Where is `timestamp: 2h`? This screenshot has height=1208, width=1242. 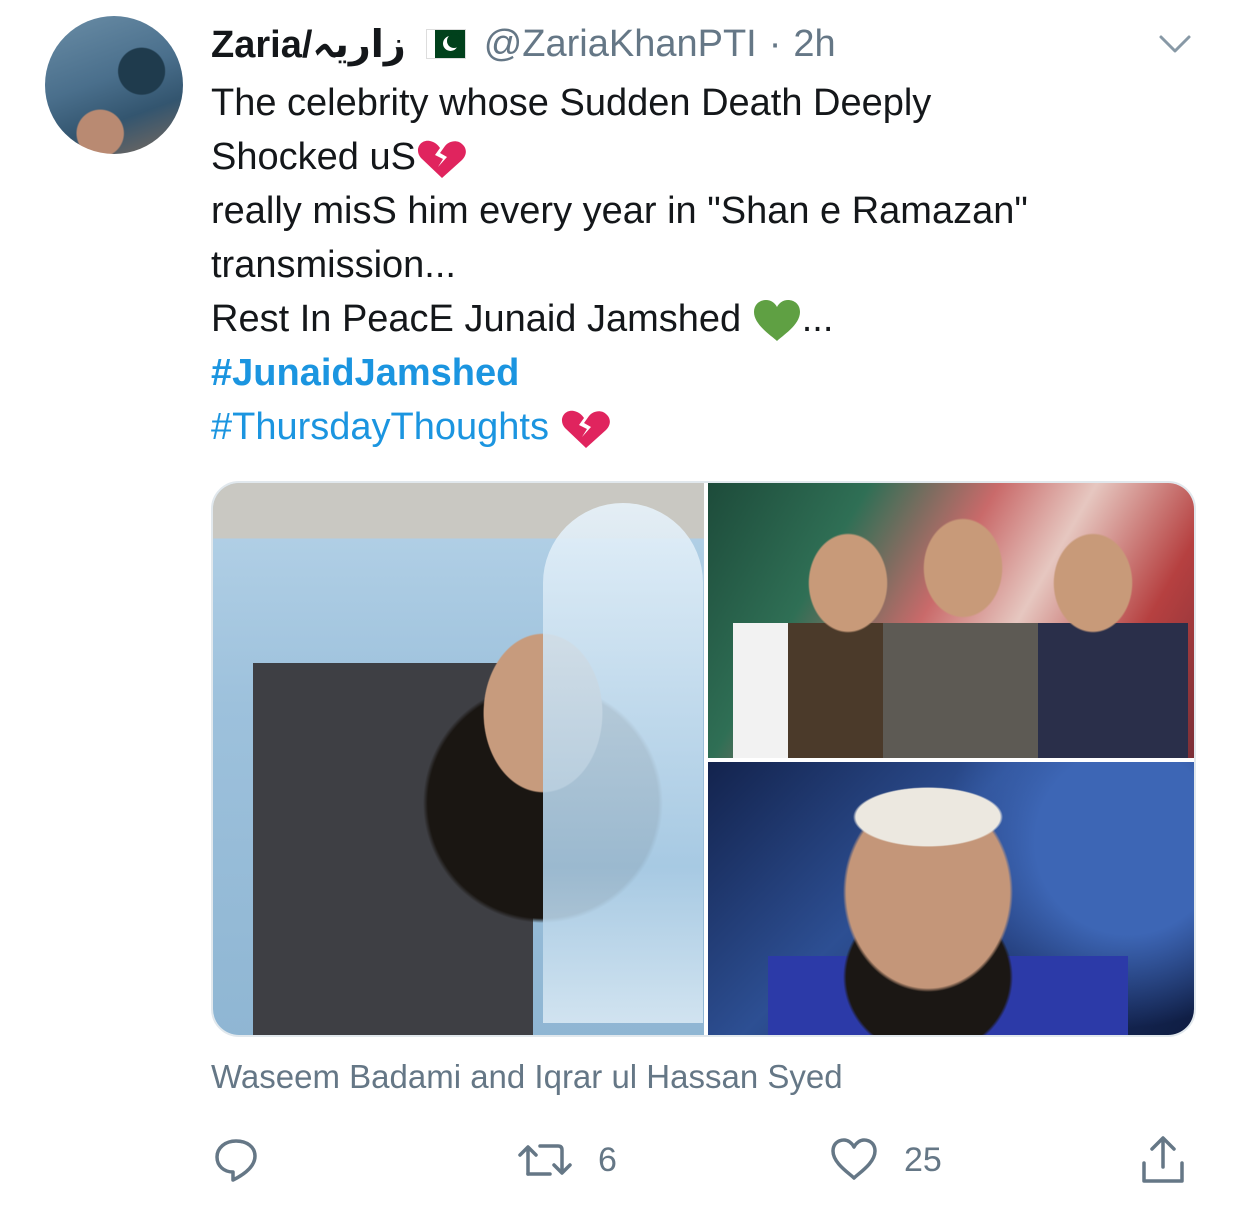
timestamp: 2h is located at coordinates (814, 44).